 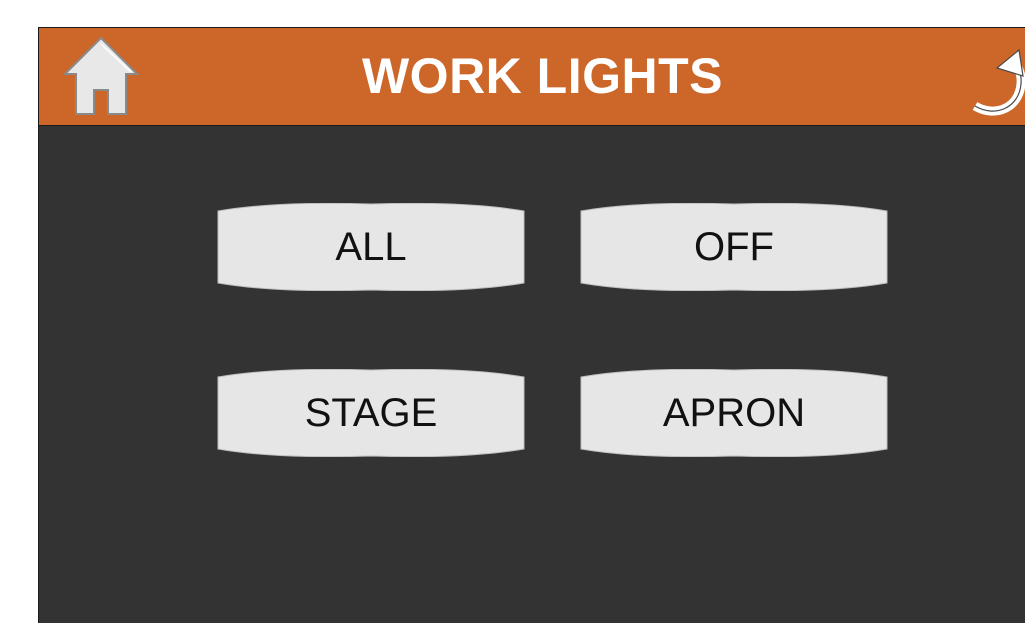 I want to click on stage-button-label: STAGE, so click(x=371, y=413).